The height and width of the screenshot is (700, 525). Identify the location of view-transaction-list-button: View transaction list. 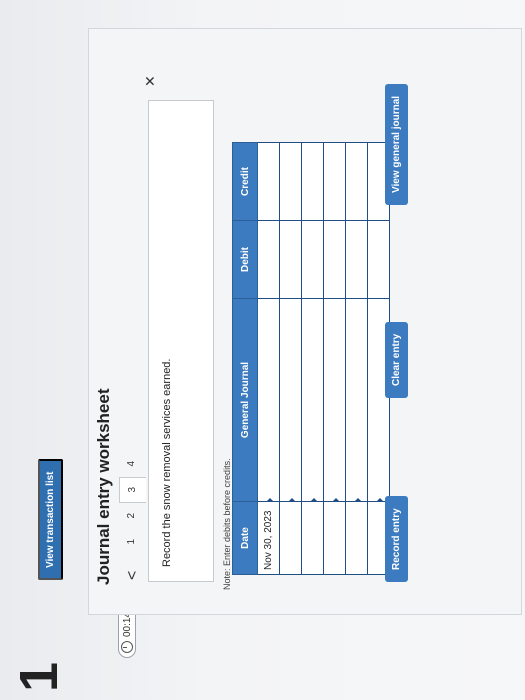
(50, 519).